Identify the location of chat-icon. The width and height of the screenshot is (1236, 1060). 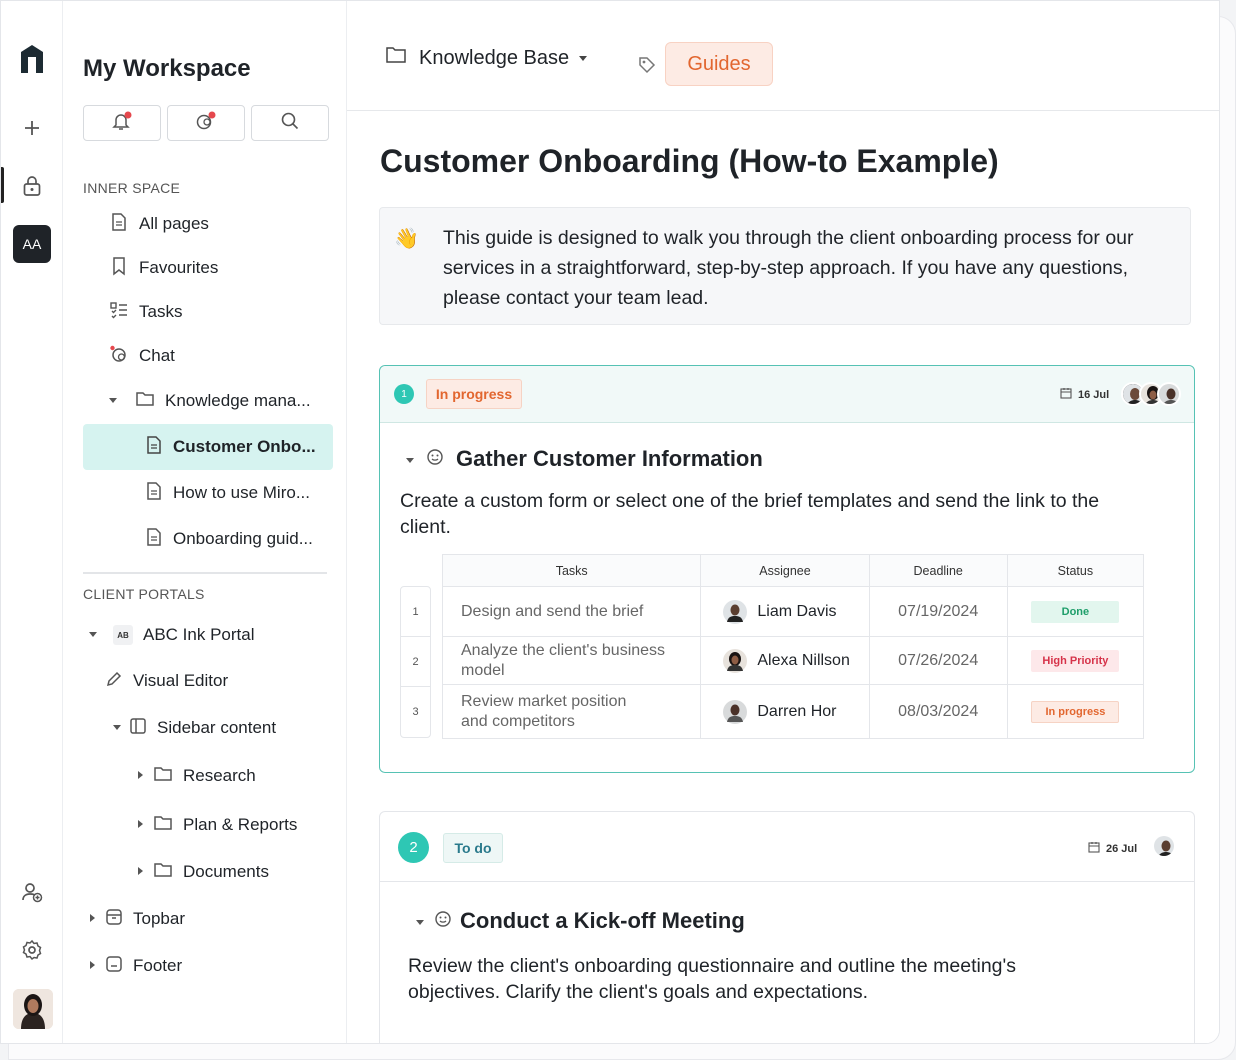
(206, 123).